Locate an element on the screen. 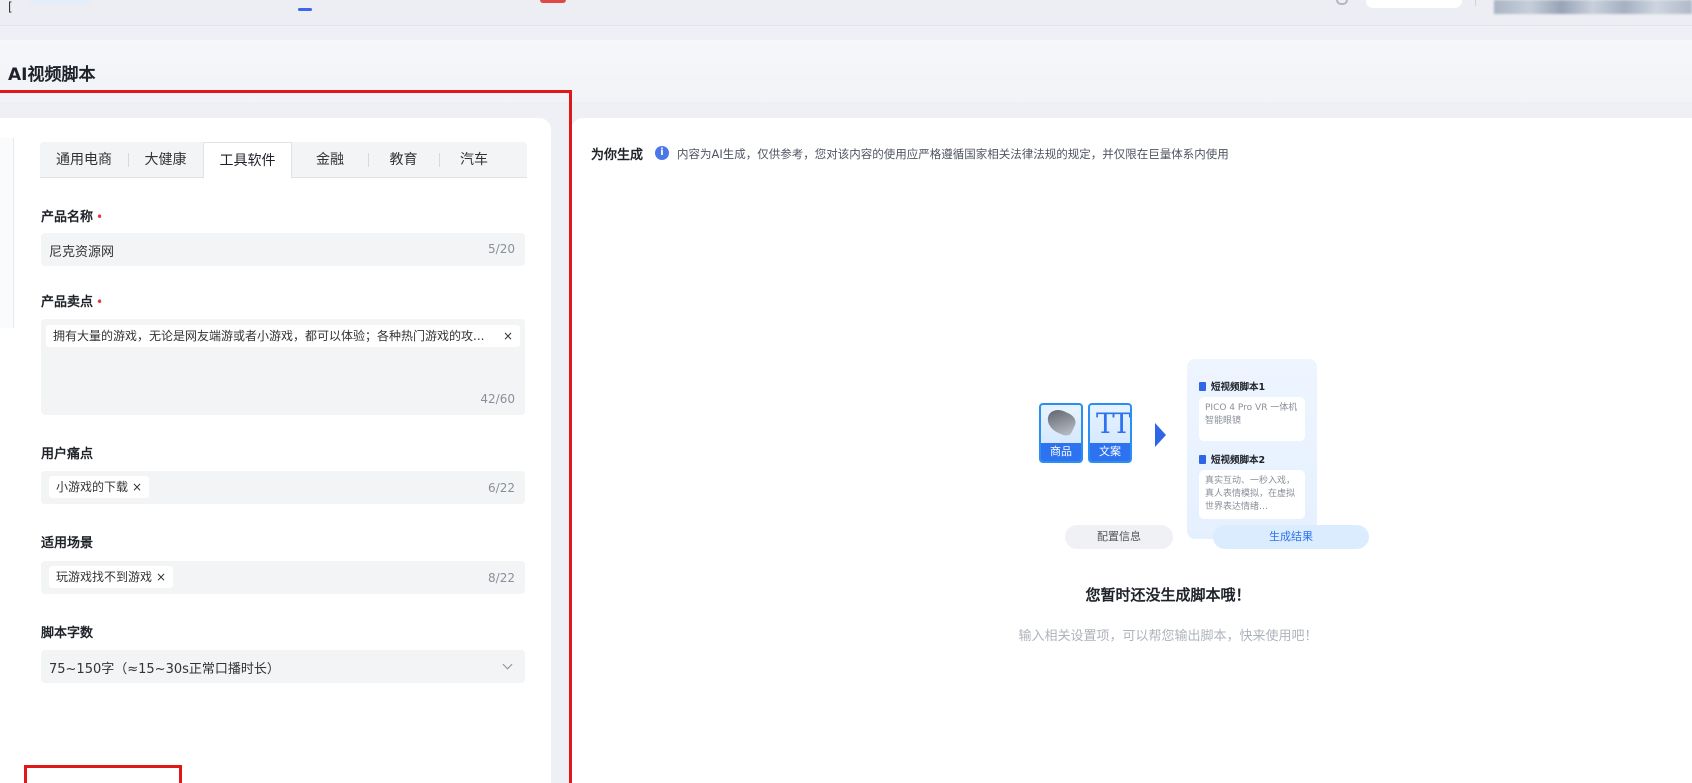 The height and width of the screenshot is (783, 1692). product-name-input: 尼克资源网 5/20 is located at coordinates (283, 249).